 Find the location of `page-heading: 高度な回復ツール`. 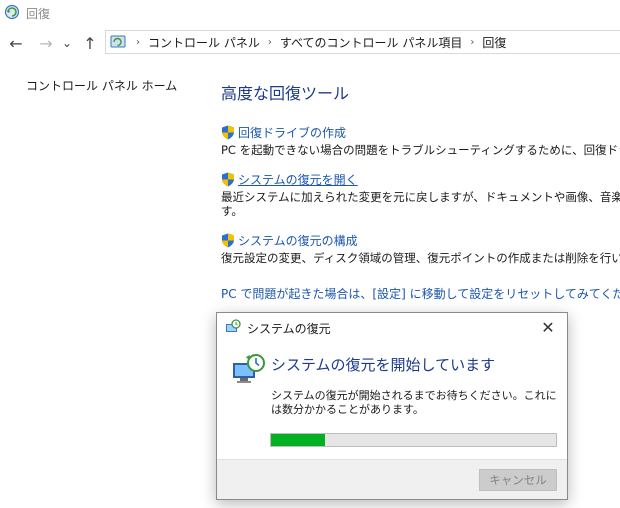

page-heading: 高度な回復ツール is located at coordinates (285, 93).